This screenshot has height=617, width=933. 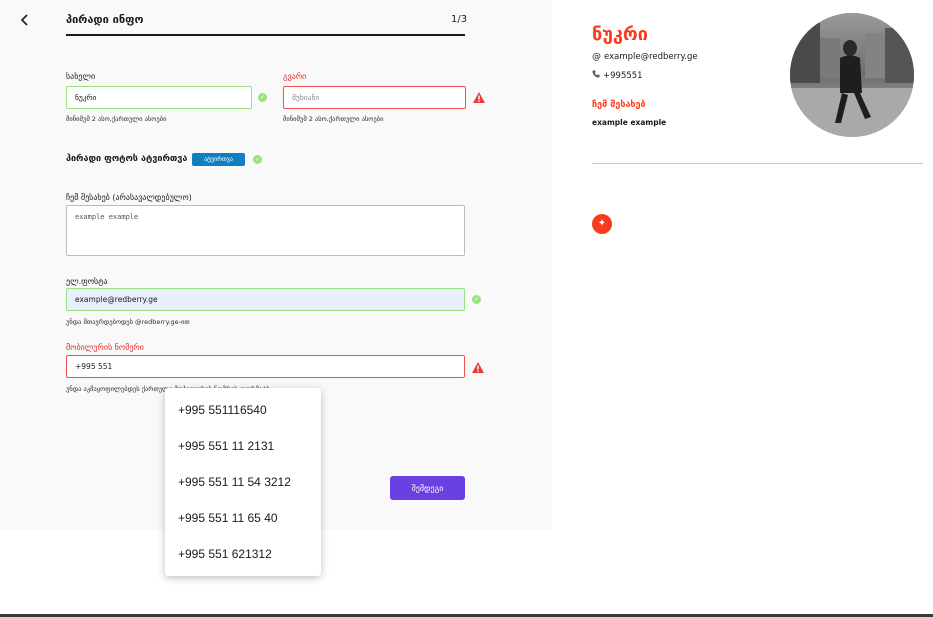 I want to click on autocomplete-option: +995 551 11 54 3212, so click(x=243, y=482).